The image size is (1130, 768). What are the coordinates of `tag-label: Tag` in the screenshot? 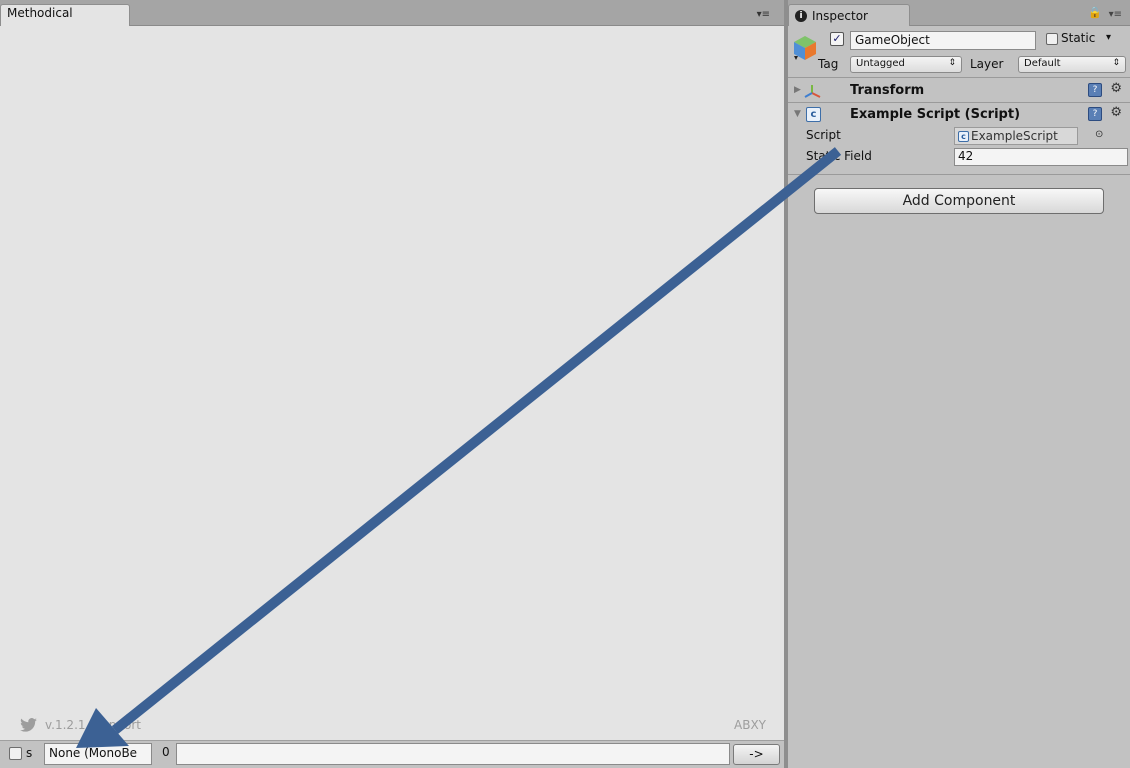 It's located at (828, 64).